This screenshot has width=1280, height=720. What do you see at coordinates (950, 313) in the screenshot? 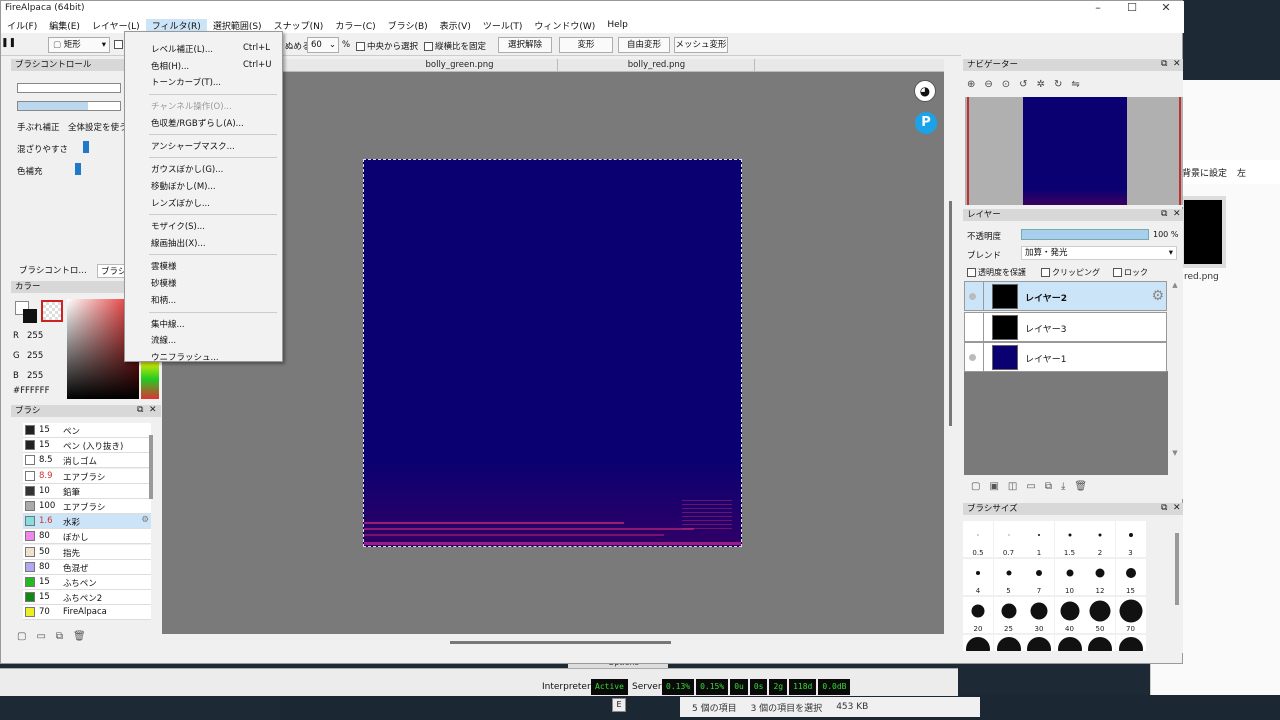
I see `vertical-scrollbar` at bounding box center [950, 313].